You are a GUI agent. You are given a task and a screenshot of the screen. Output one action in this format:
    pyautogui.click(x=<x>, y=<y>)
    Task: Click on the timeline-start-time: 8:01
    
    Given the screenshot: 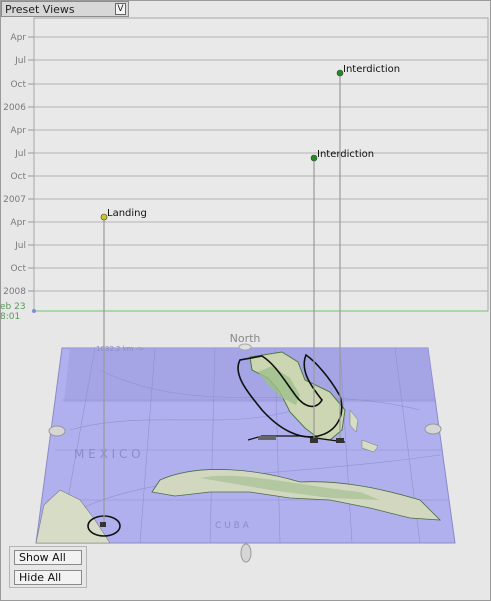 What is the action you would take?
    pyautogui.click(x=10, y=317)
    